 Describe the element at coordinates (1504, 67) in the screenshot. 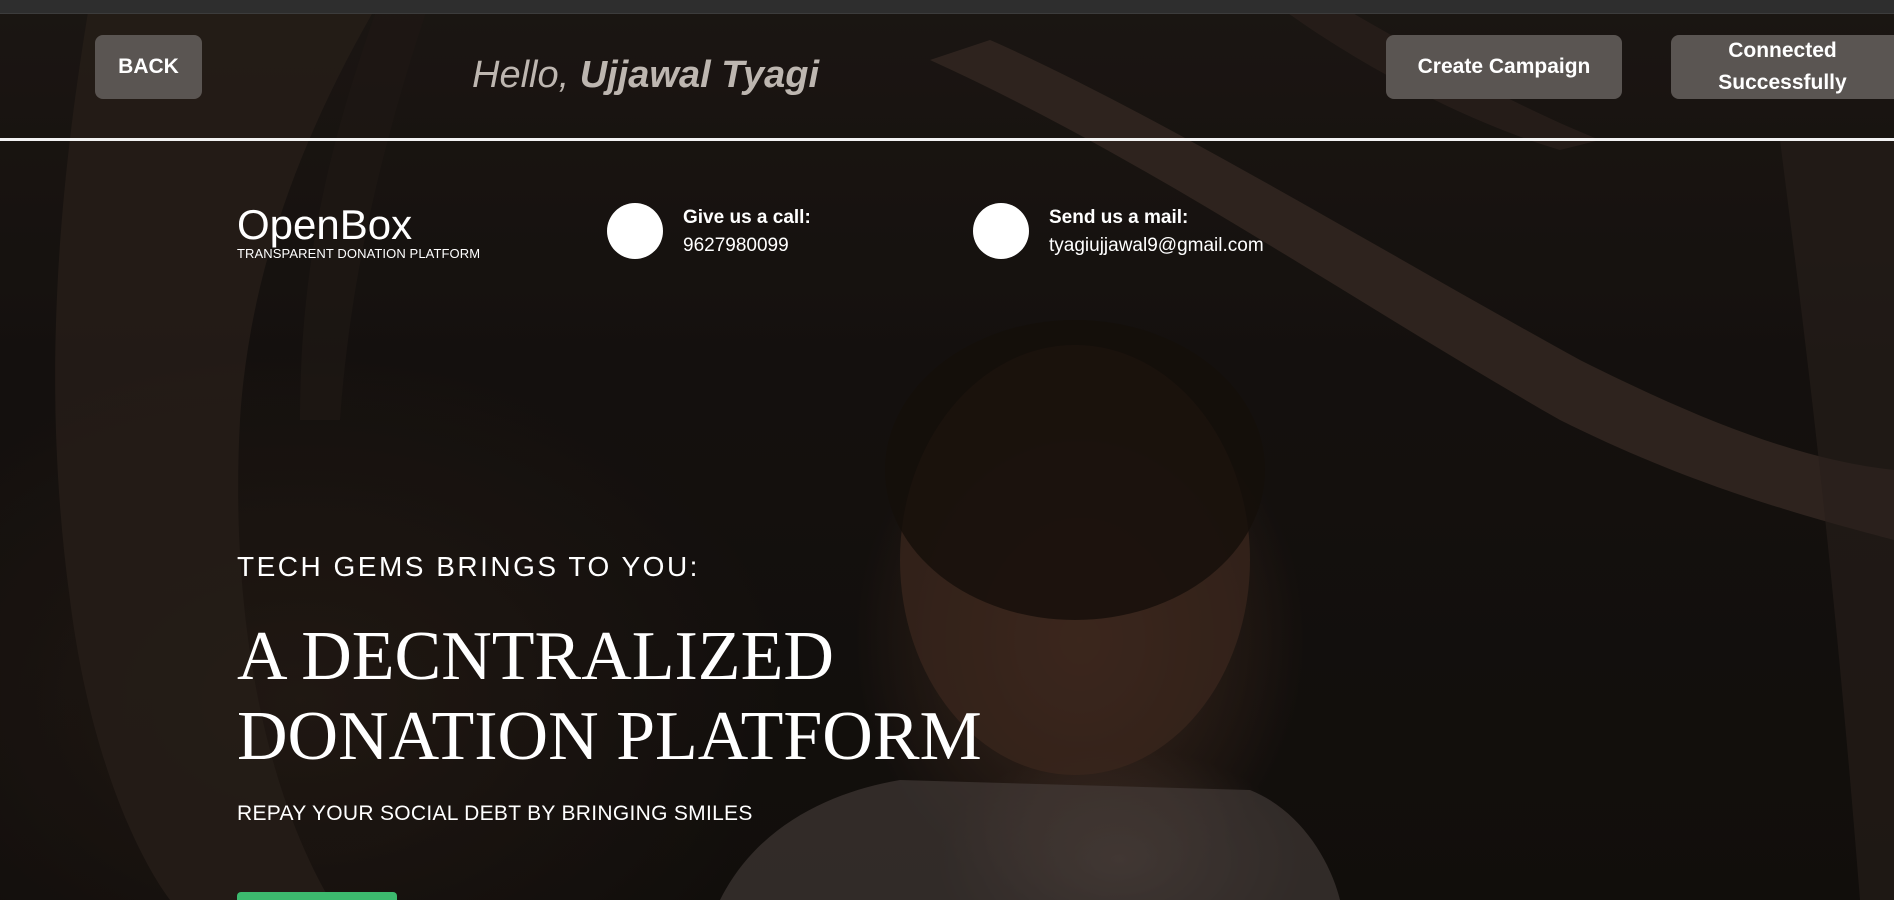

I see `create-campaign-button: Create Campaign` at that location.